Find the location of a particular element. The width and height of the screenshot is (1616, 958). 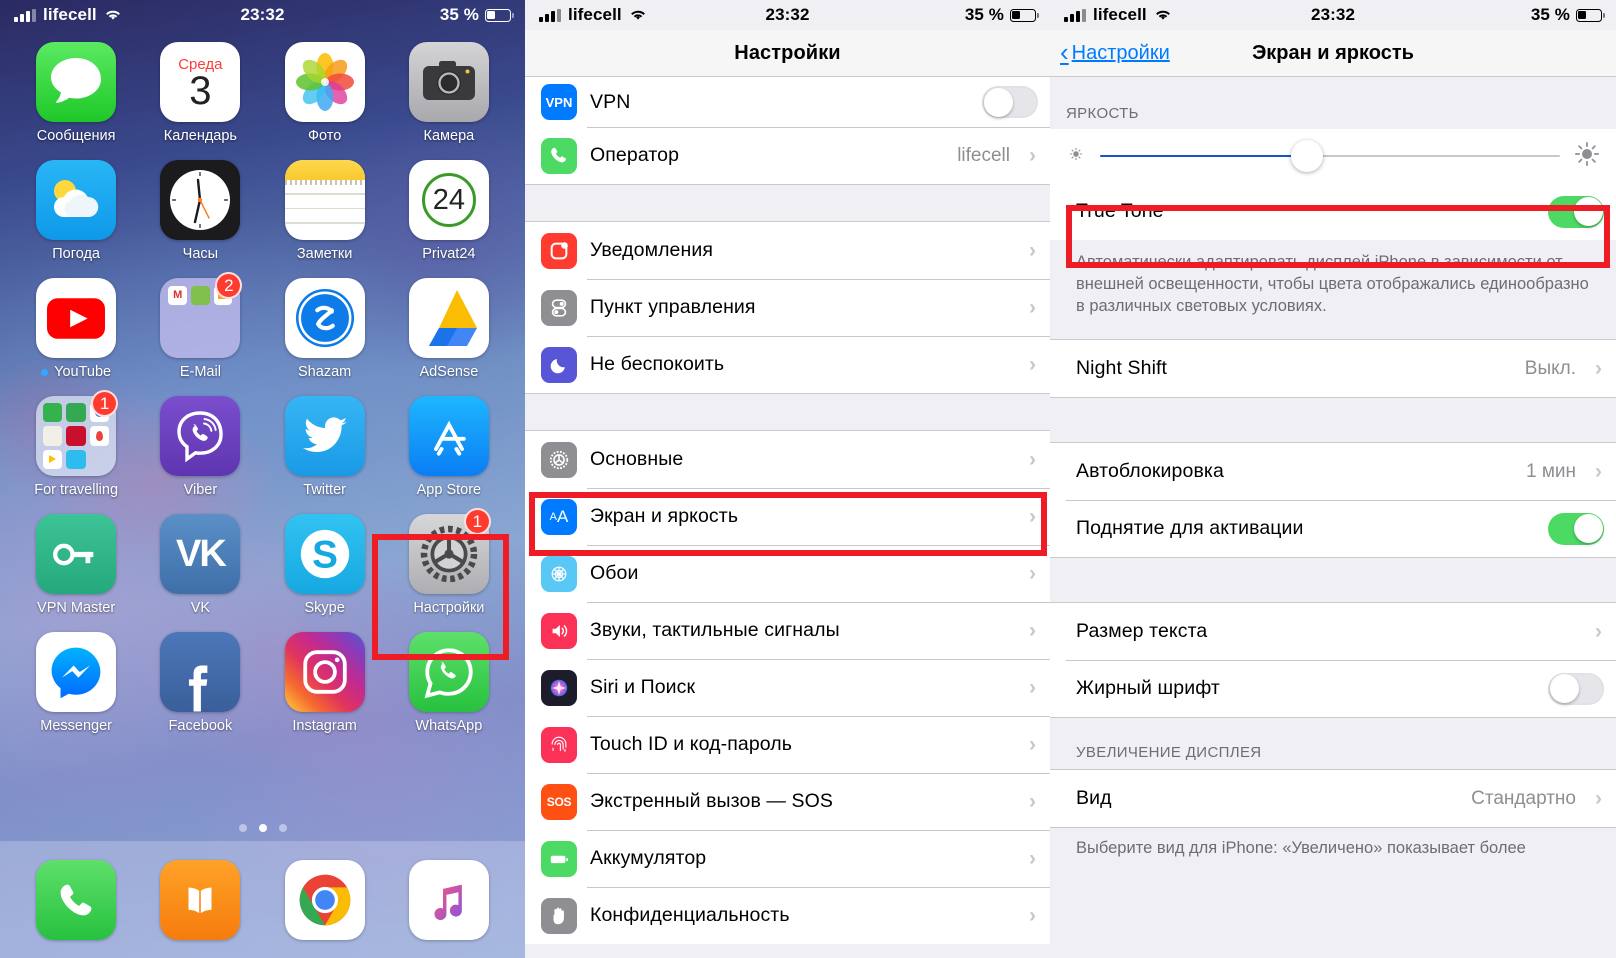

row-label: Touch ID и код-пароль is located at coordinates (691, 744).